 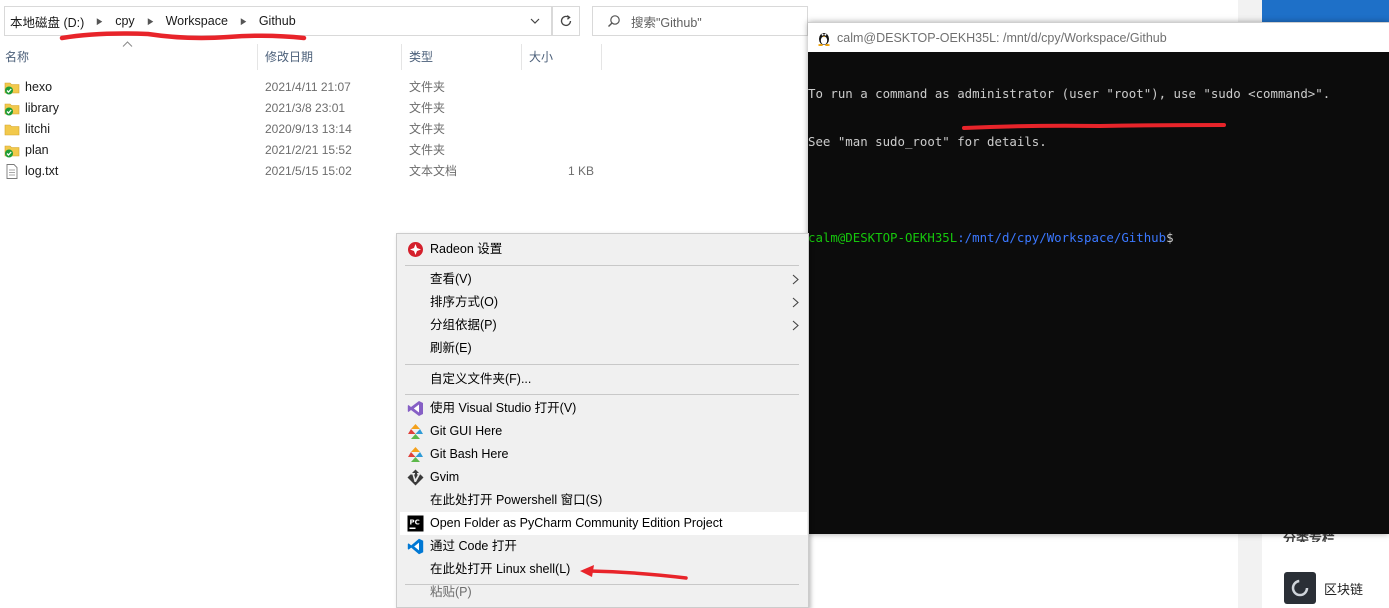 I want to click on file-name: hexo, so click(x=39, y=87).